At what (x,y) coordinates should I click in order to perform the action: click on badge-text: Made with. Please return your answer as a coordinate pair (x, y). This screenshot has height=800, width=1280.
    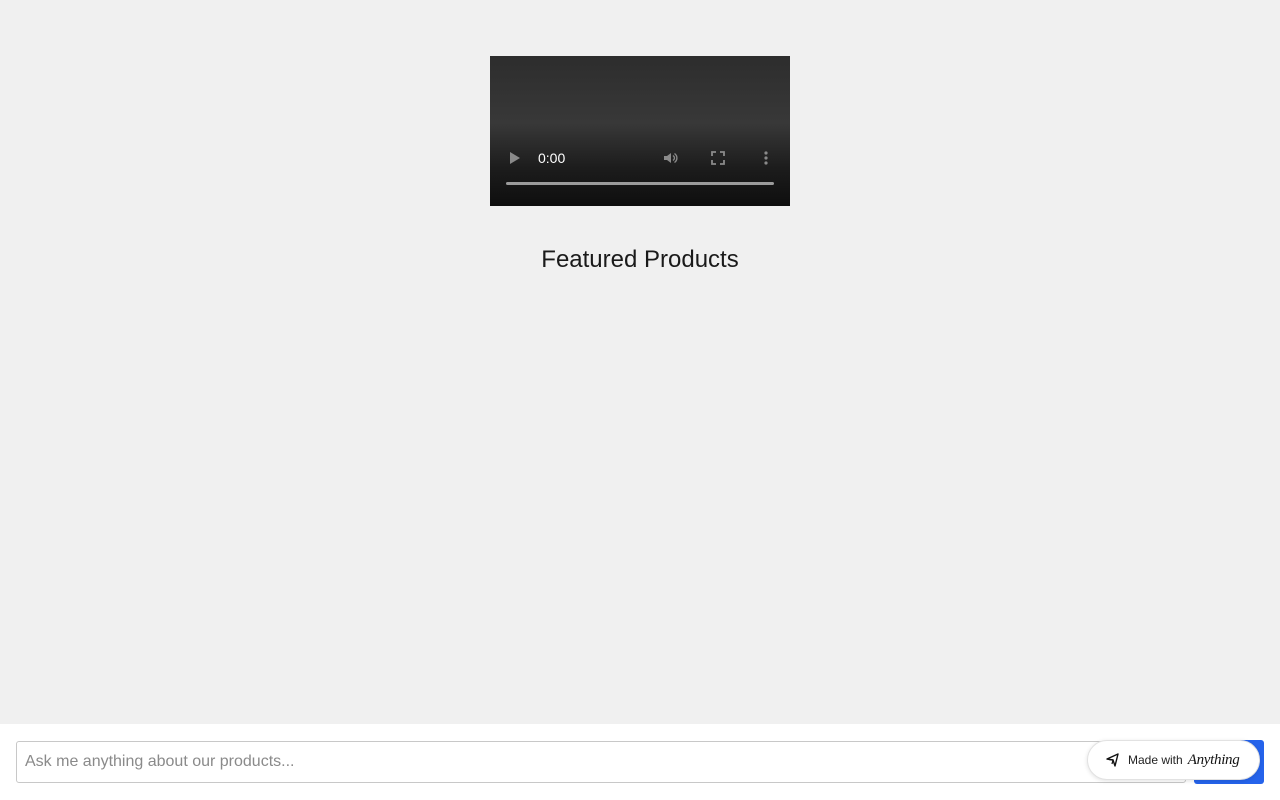
    Looking at the image, I should click on (1155, 760).